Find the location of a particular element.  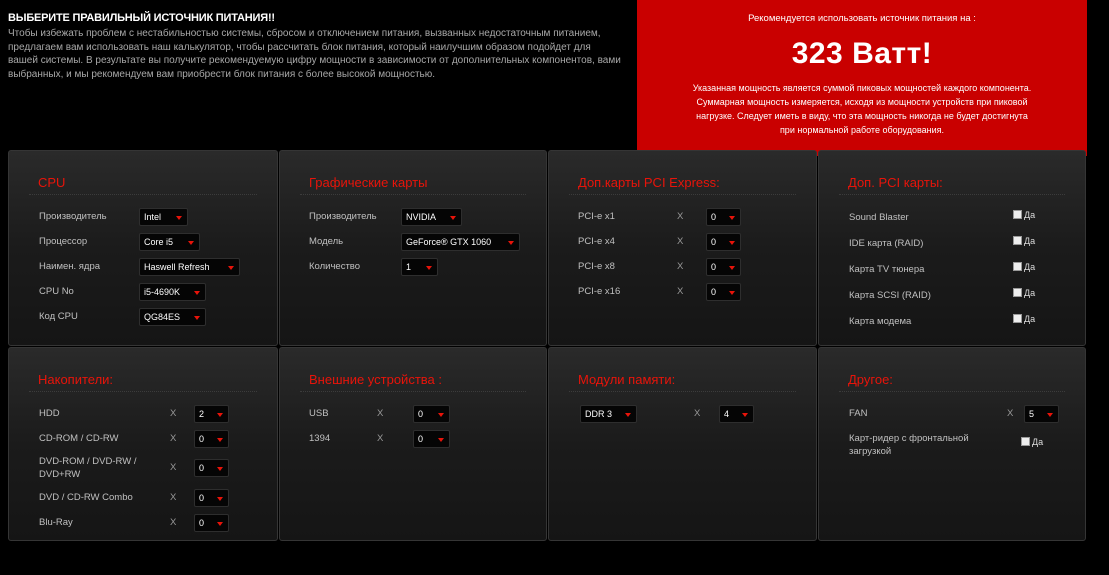

pcie-x1-select: 0 is located at coordinates (723, 217).